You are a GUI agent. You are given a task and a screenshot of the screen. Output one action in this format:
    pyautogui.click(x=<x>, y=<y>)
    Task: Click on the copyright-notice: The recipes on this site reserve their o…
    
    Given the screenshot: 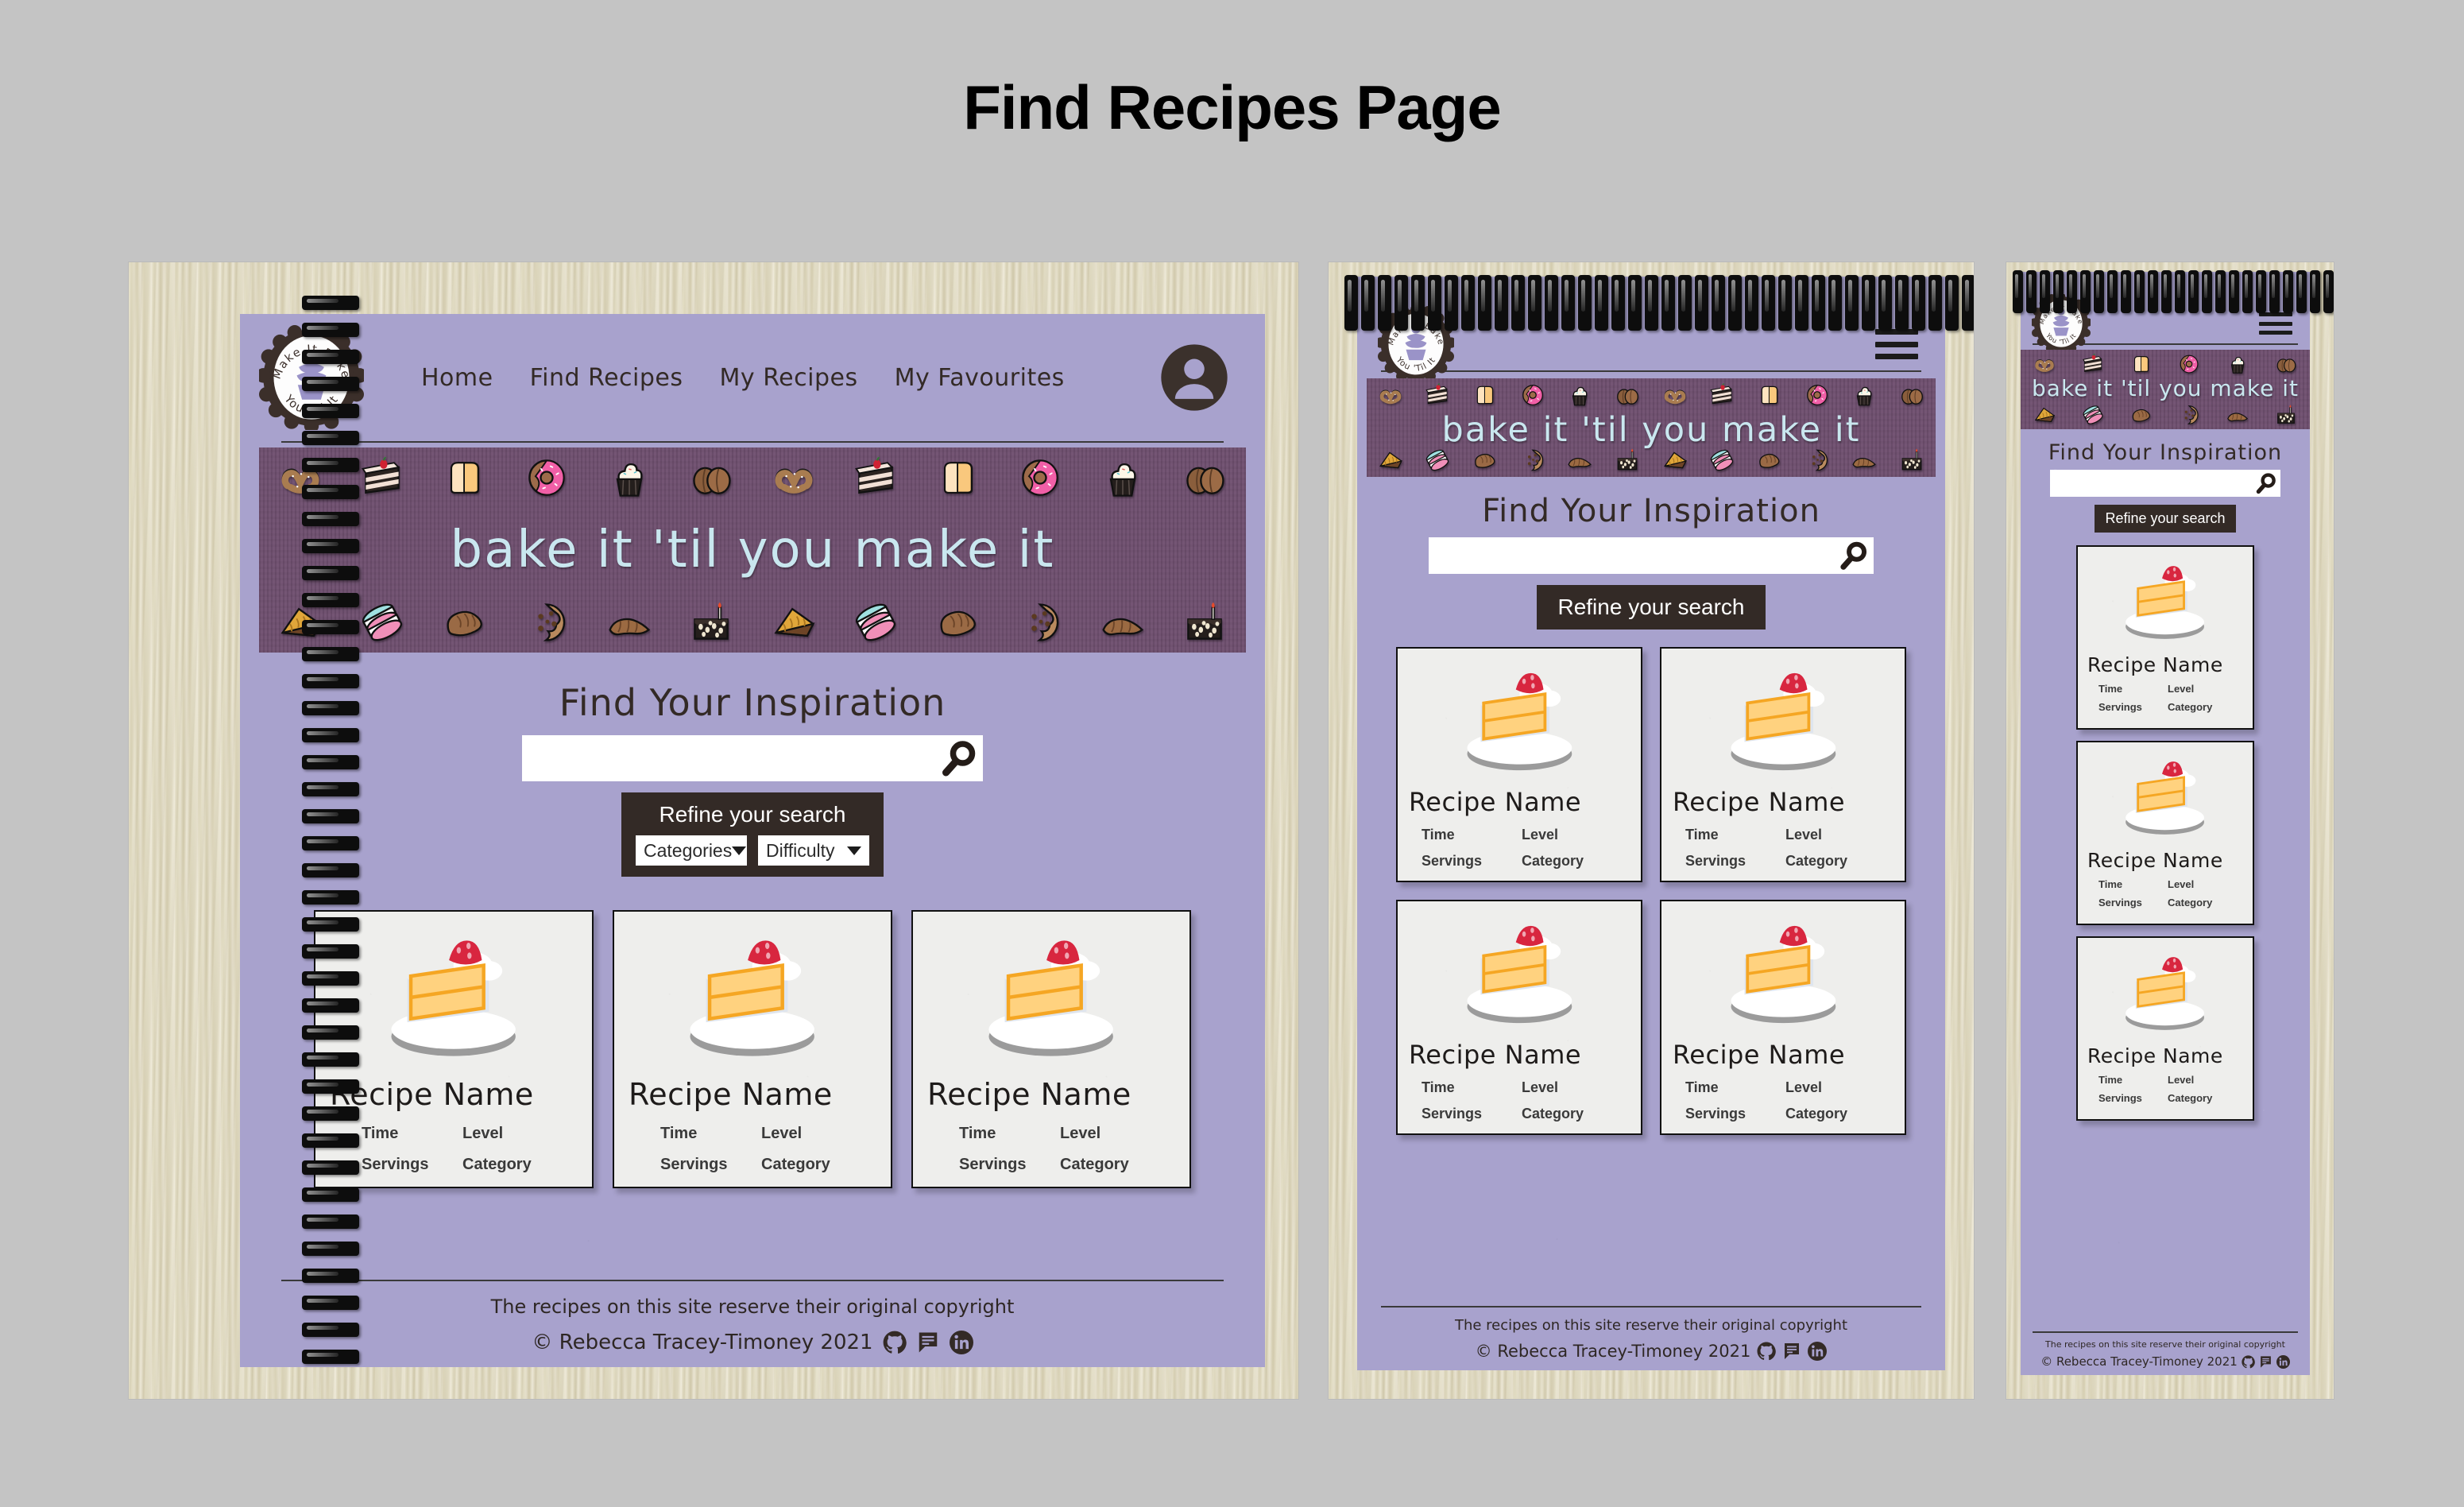 What is the action you would take?
    pyautogui.click(x=1651, y=1325)
    